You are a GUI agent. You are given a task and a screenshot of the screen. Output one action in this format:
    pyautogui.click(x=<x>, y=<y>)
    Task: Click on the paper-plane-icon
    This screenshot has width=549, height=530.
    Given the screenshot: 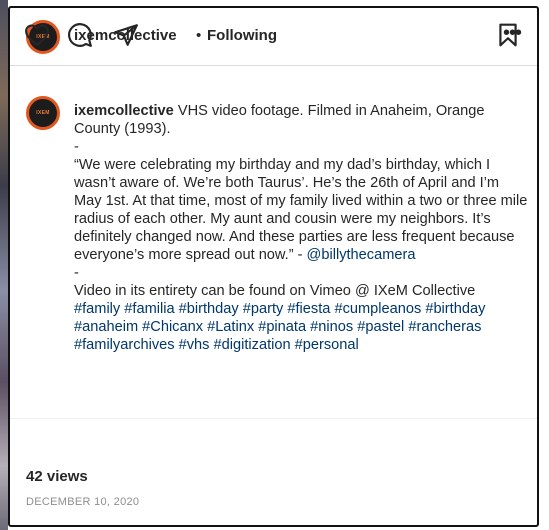 What is the action you would take?
    pyautogui.click(x=126, y=35)
    